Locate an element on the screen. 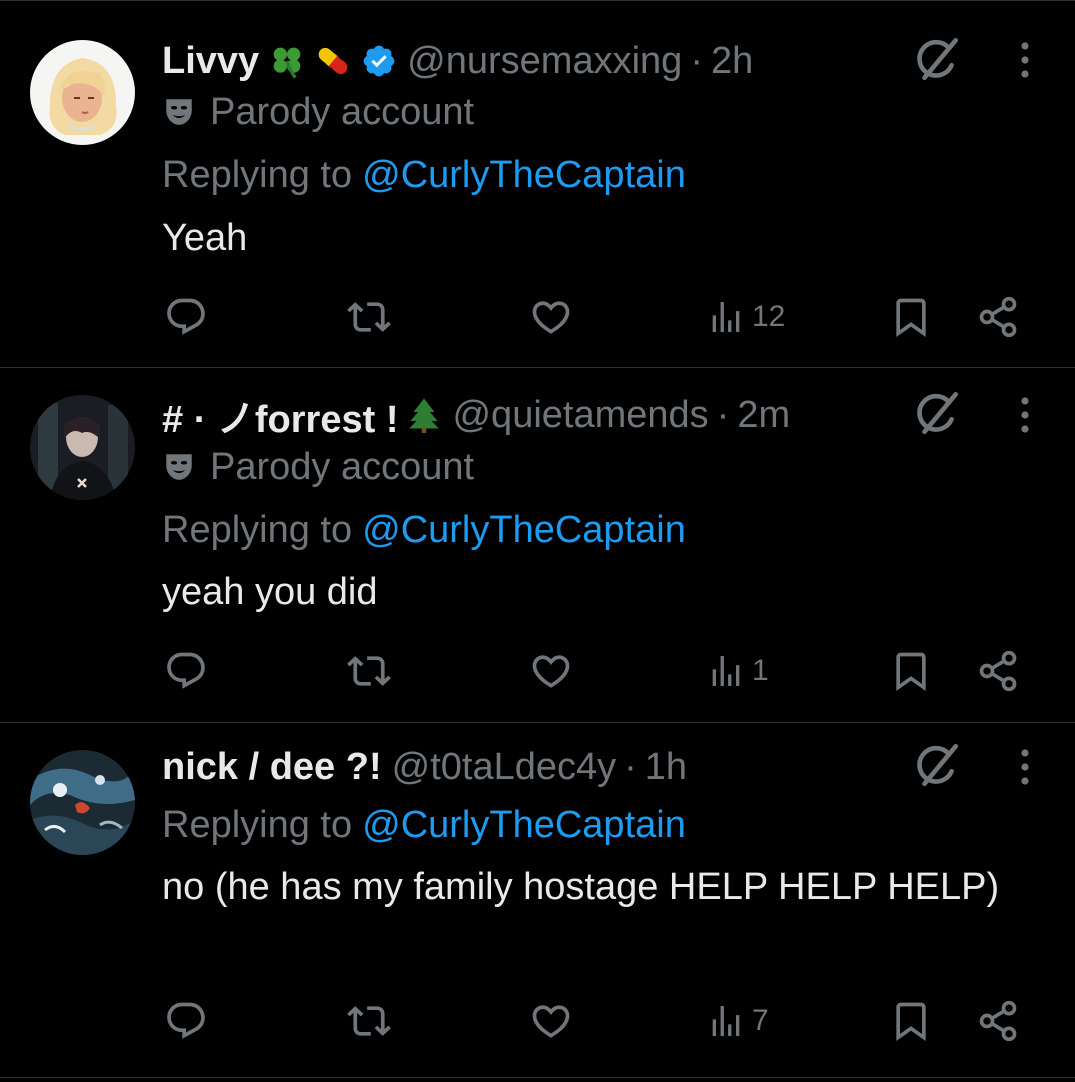  views-button: 12 is located at coordinates (745, 317).